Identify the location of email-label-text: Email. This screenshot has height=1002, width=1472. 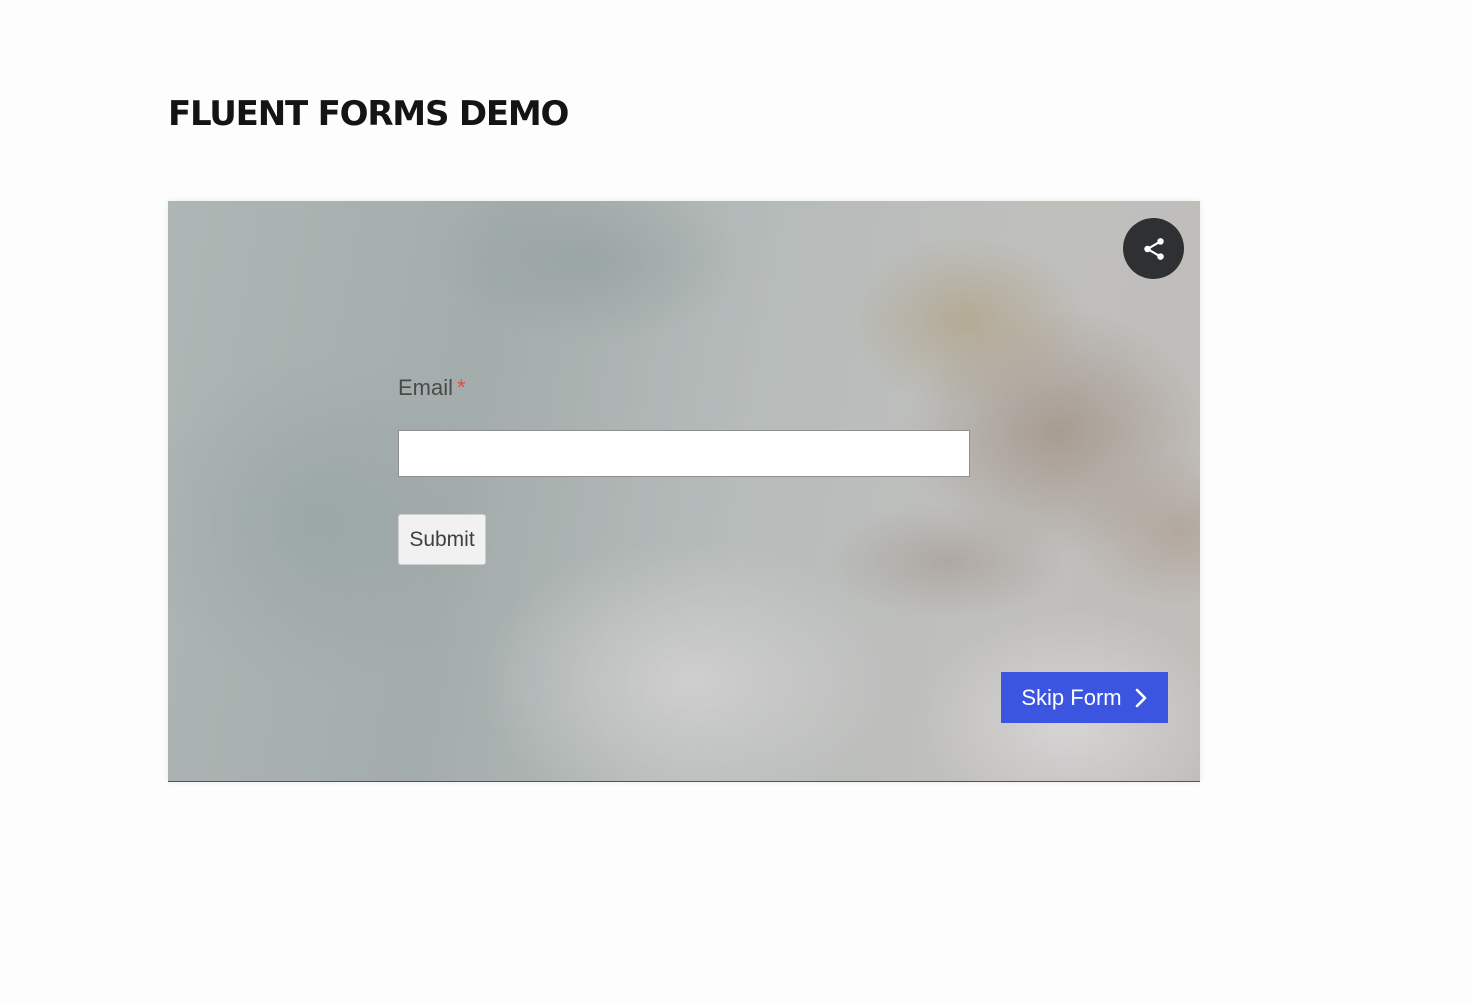
(426, 387).